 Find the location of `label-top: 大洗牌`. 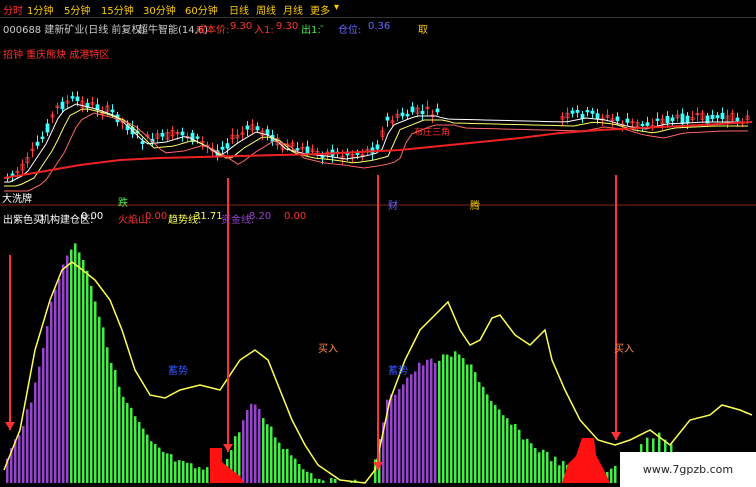

label-top: 大洗牌 is located at coordinates (17, 199).